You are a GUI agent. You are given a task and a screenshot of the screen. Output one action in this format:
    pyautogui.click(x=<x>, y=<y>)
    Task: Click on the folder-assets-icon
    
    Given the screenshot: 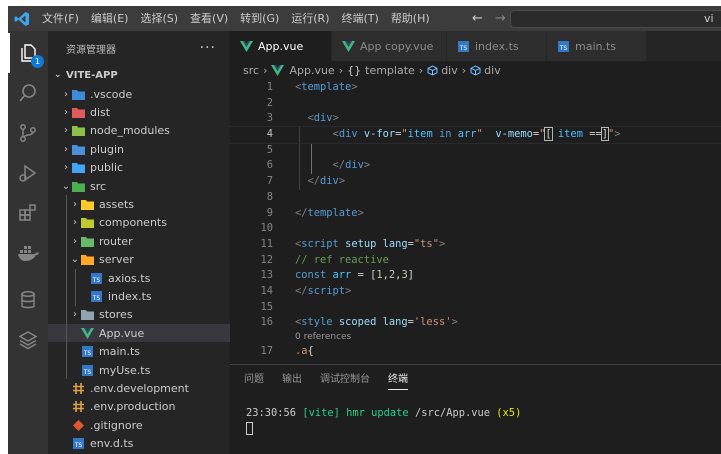 What is the action you would take?
    pyautogui.click(x=90, y=205)
    